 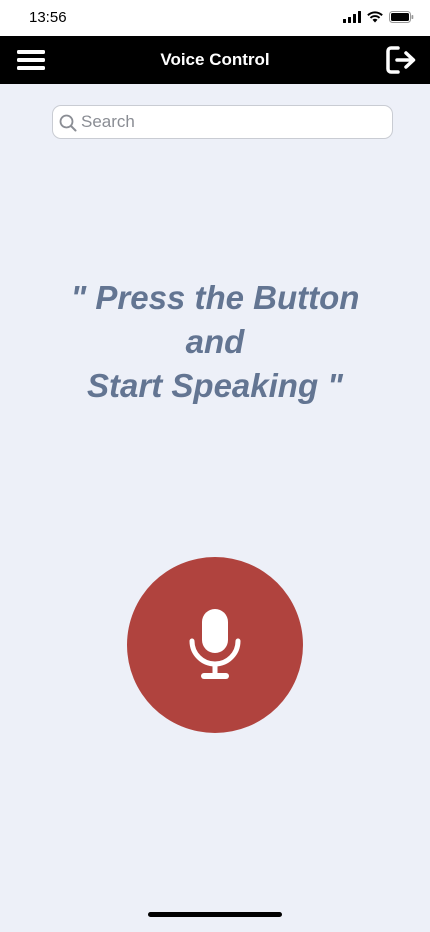 What do you see at coordinates (215, 297) in the screenshot?
I see `prompt-line-1: " Press the Button` at bounding box center [215, 297].